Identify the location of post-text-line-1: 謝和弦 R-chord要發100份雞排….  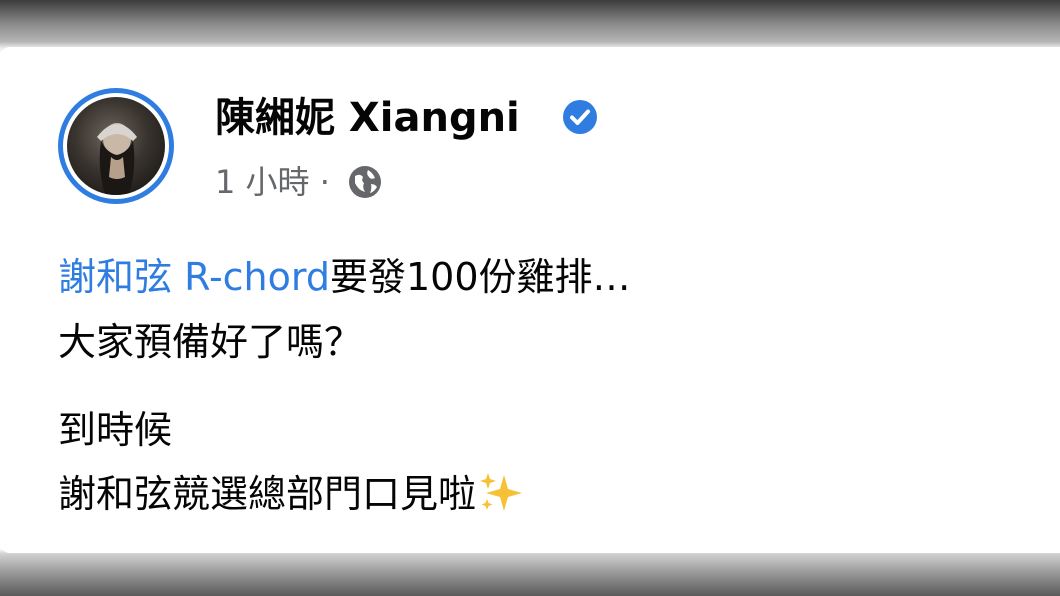
(344, 277).